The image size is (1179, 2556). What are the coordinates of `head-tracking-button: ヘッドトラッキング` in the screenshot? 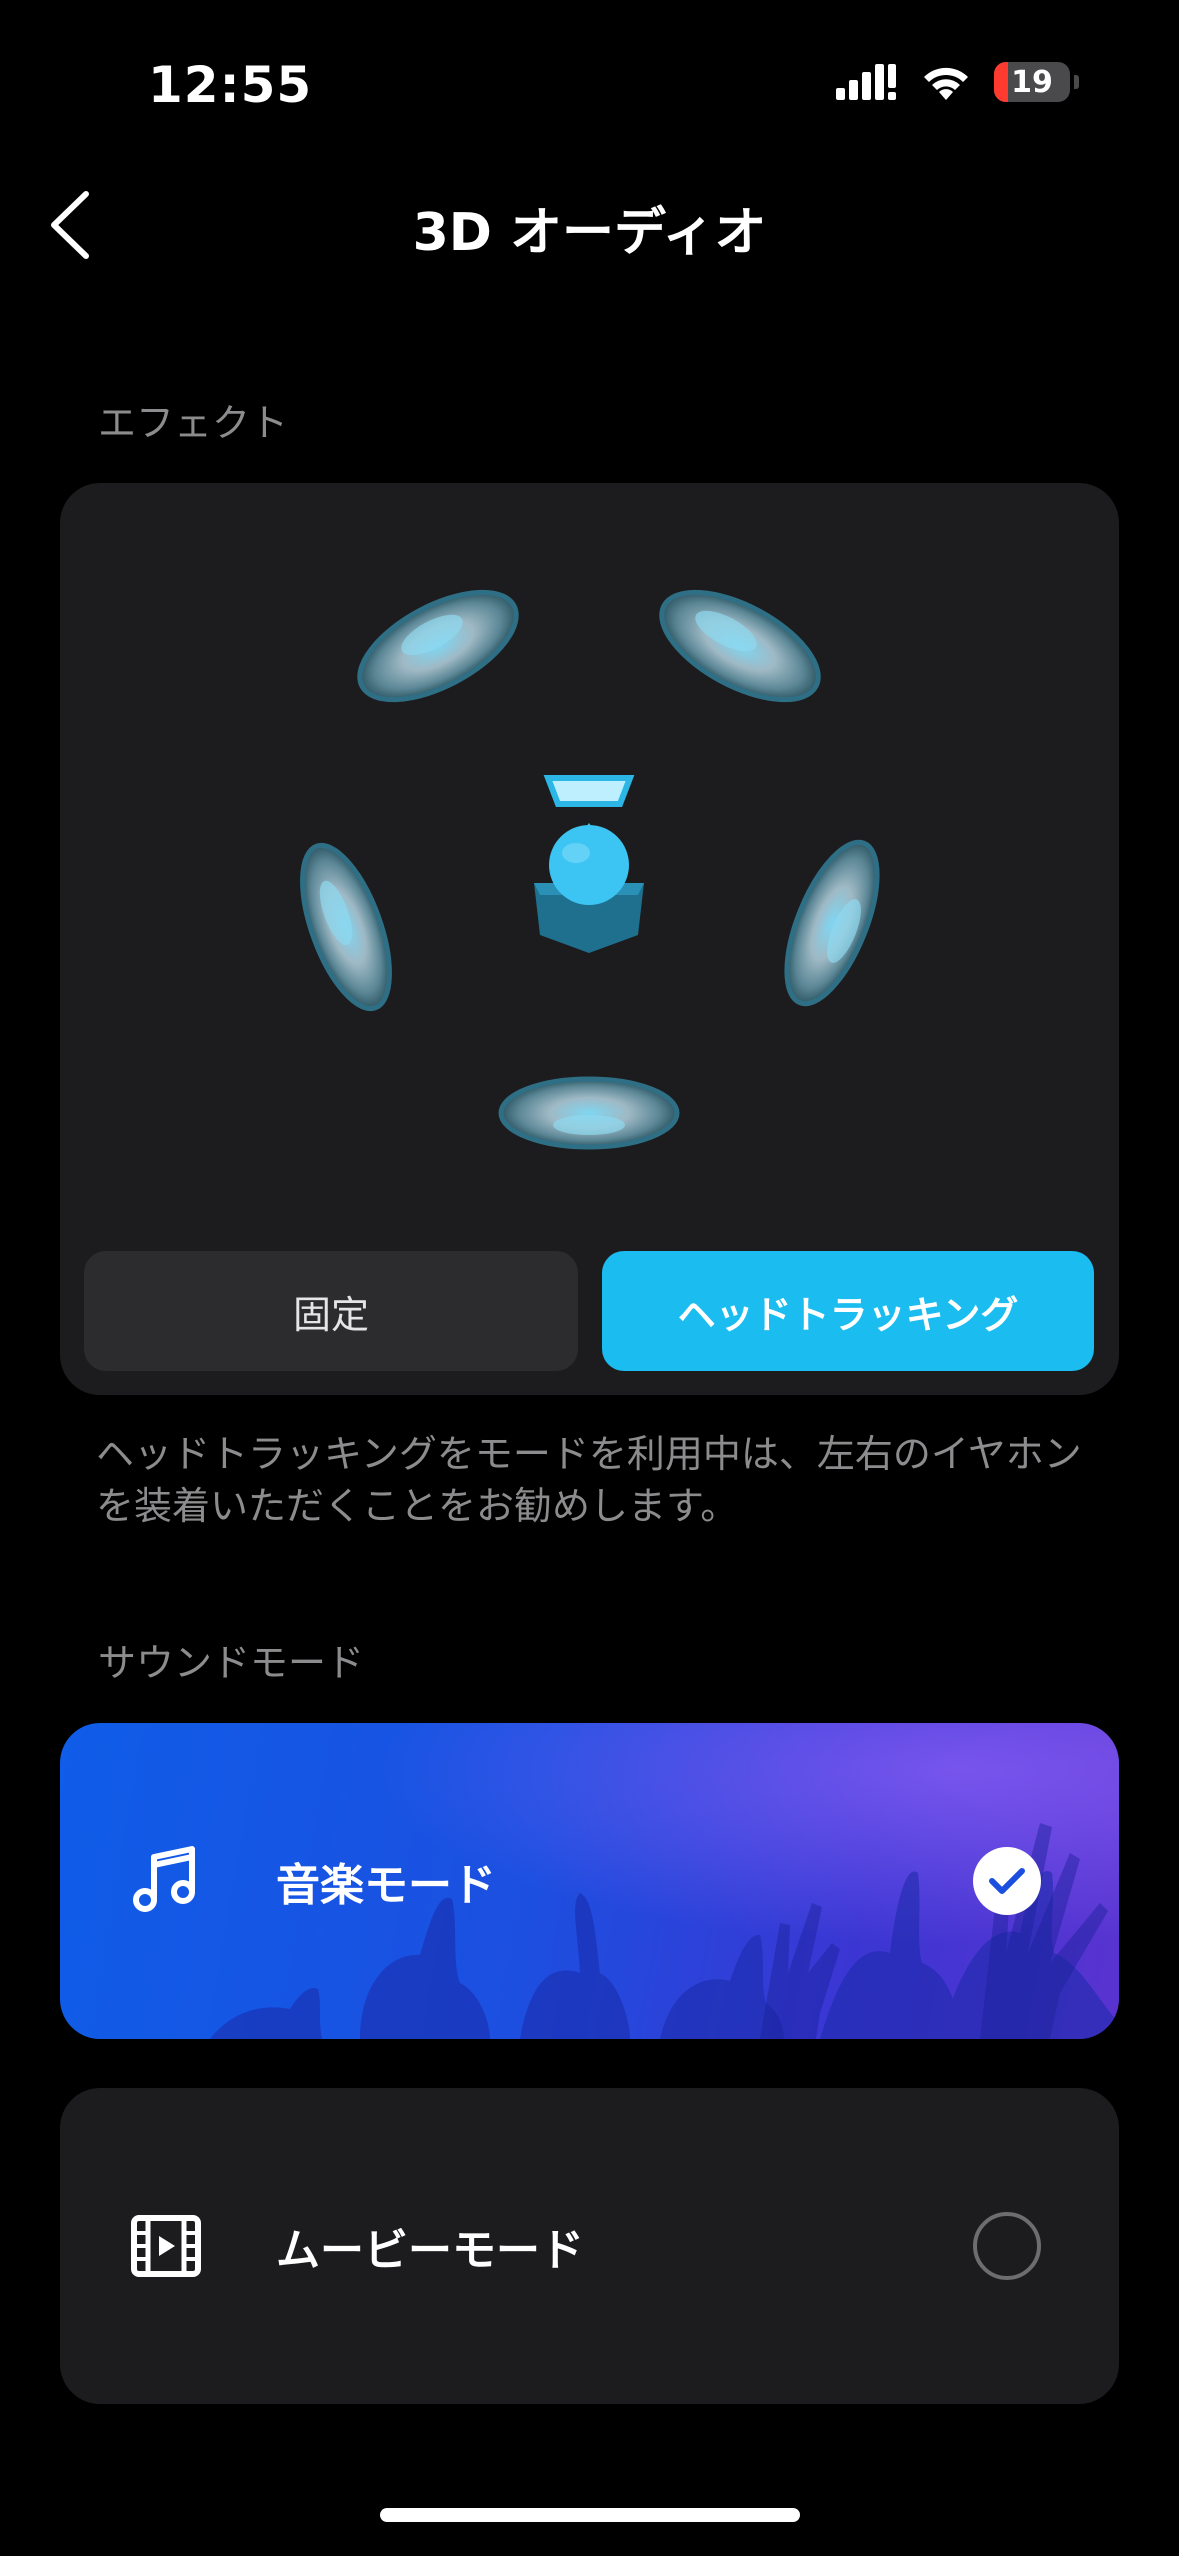 It's located at (848, 1311).